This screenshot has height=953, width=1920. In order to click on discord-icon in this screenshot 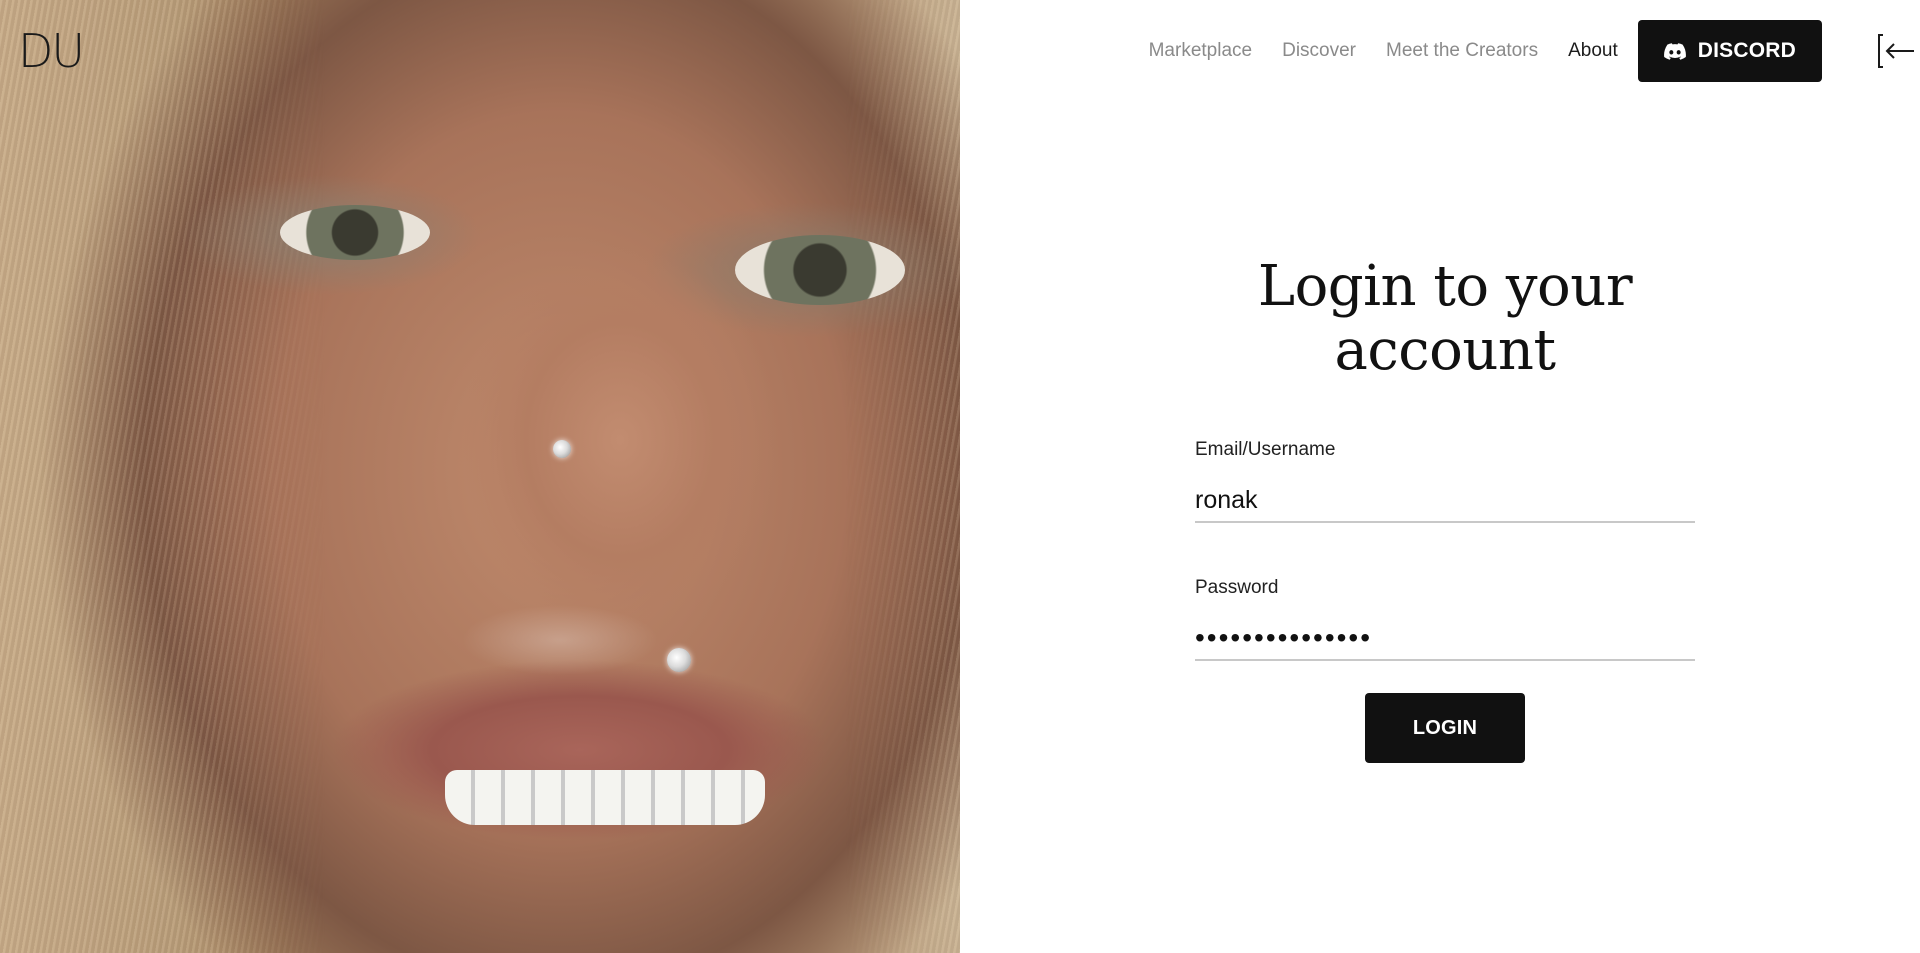, I will do `click(1674, 51)`.